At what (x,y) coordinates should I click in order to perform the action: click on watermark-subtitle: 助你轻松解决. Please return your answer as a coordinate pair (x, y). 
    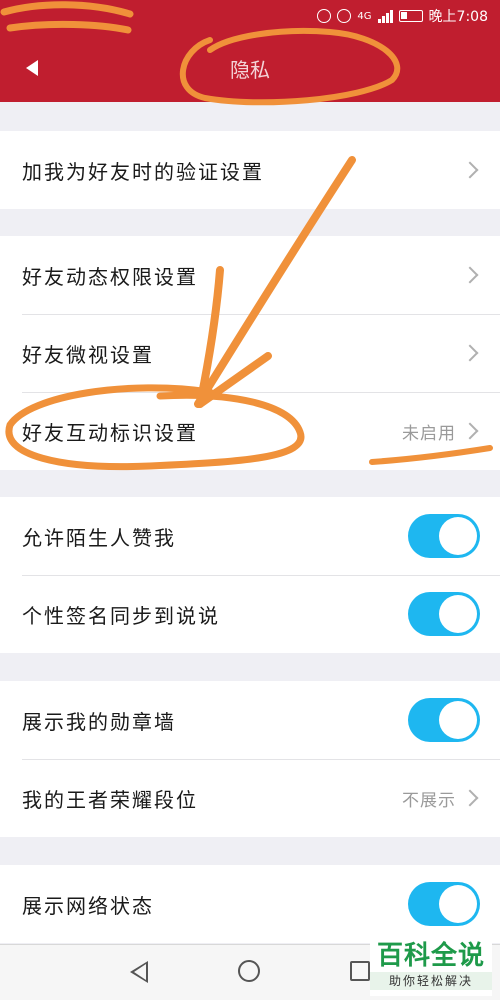
    Looking at the image, I should click on (431, 981).